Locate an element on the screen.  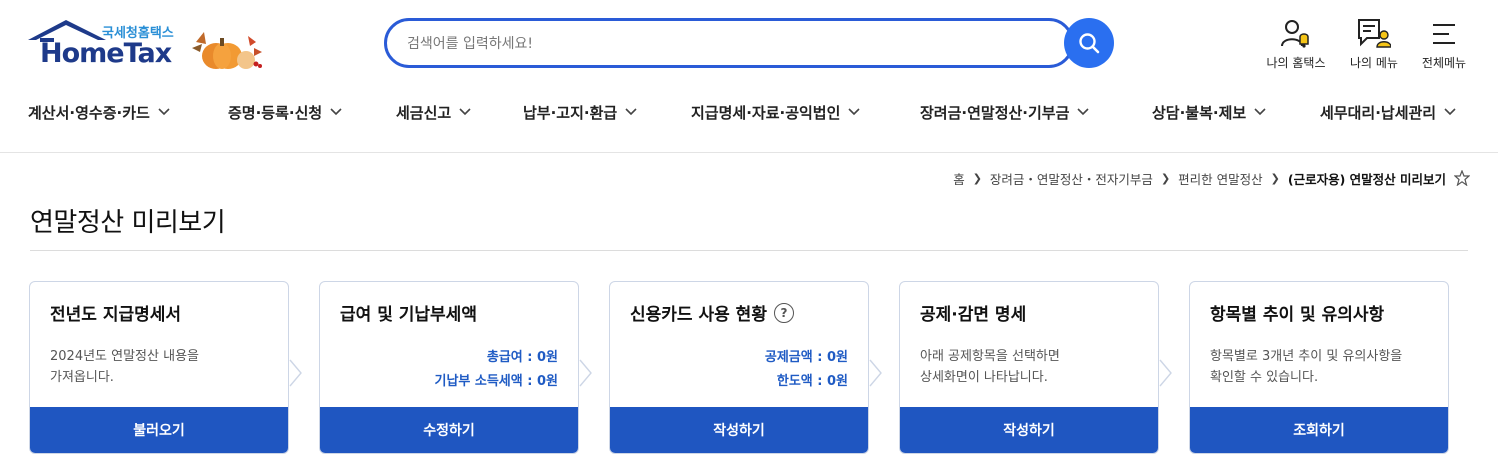
nav-item-label: 증명·등록·신청 is located at coordinates (275, 112).